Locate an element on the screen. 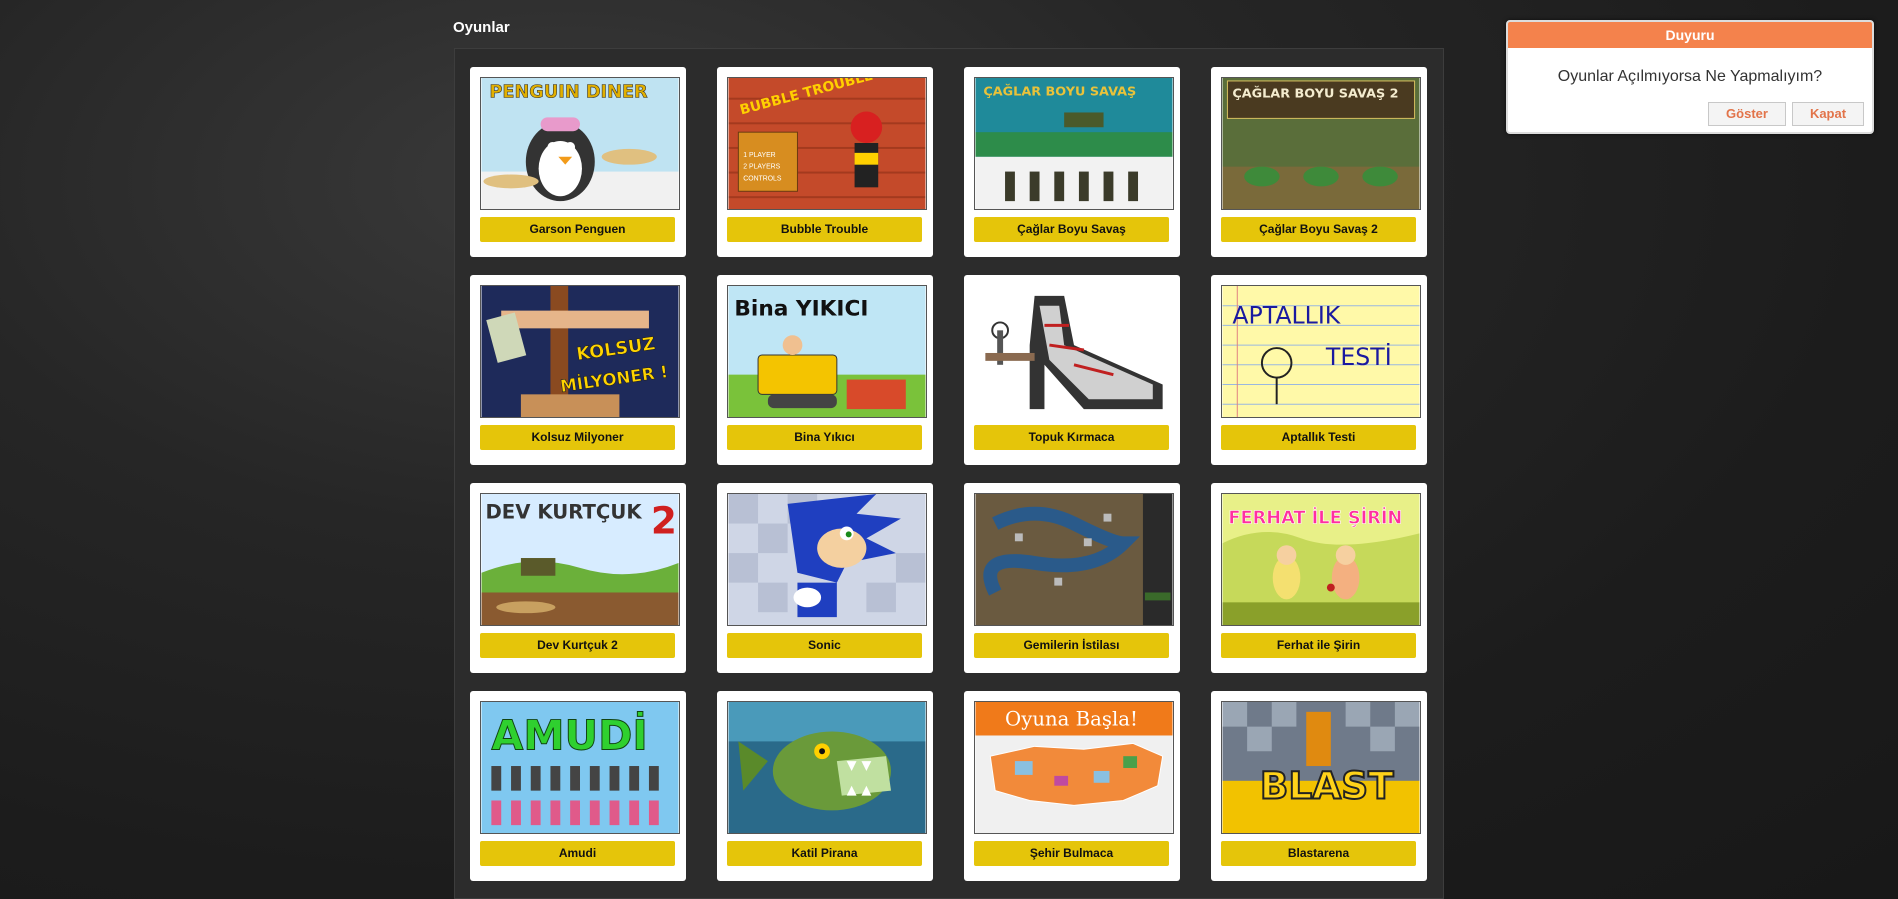 The height and width of the screenshot is (899, 1898). game-card-caglar-boyu-savas: ÇAĞLAR BOYU SAVAŞ Çağlar Boyu Savaş is located at coordinates (1072, 162).